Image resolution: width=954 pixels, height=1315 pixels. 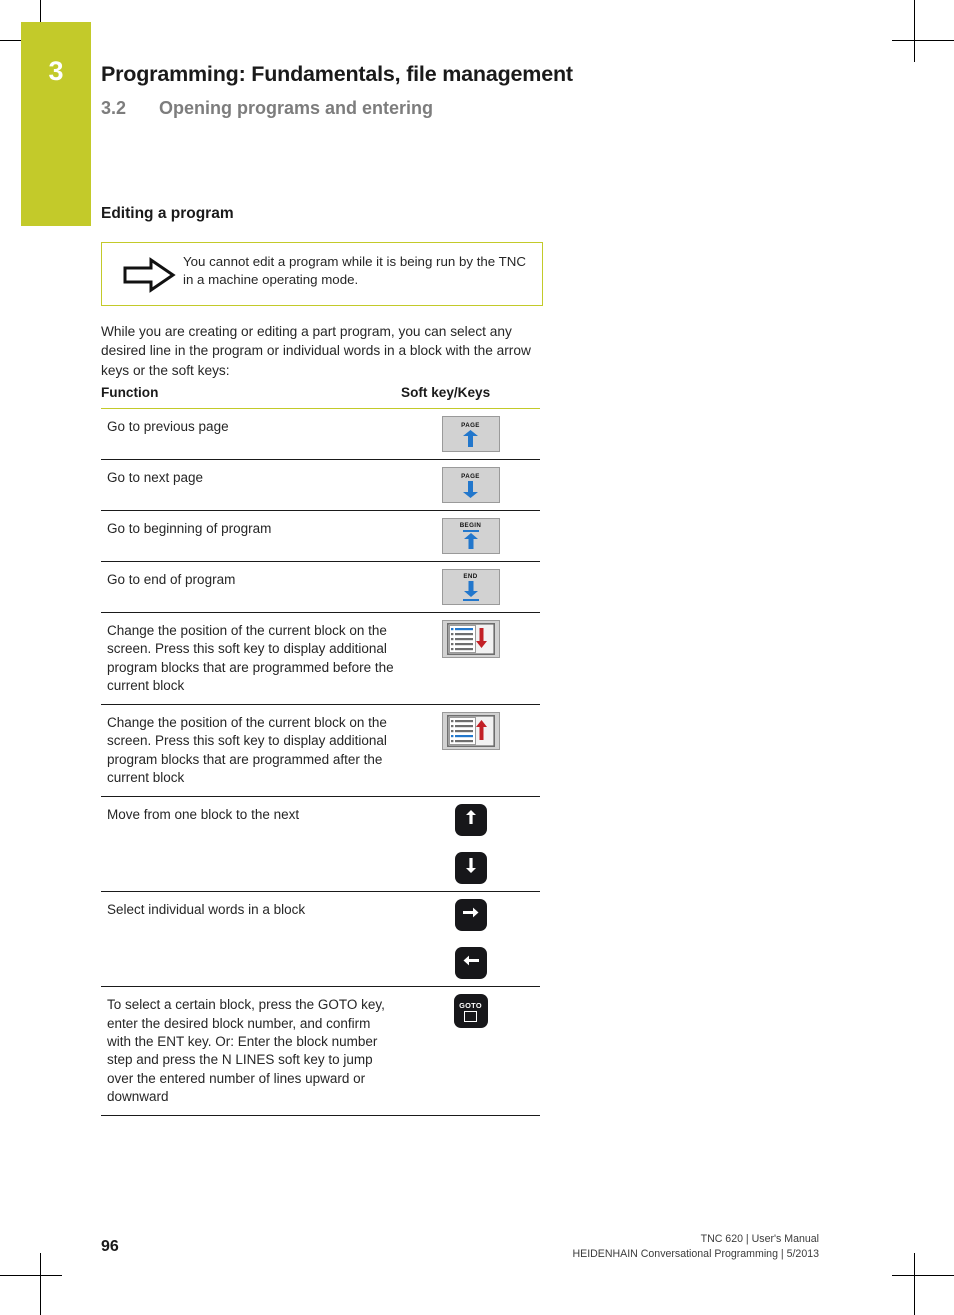 I want to click on table-row: Go to next page PAGE, so click(x=320, y=485).